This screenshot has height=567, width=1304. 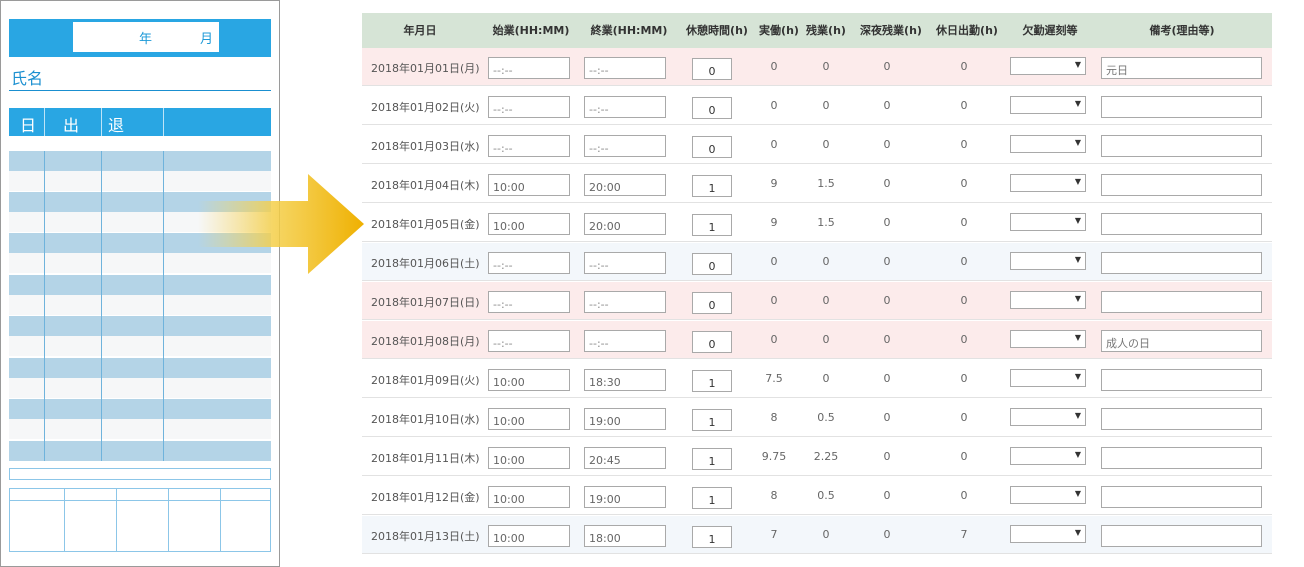 I want to click on name-label: 氏名, so click(x=27, y=78).